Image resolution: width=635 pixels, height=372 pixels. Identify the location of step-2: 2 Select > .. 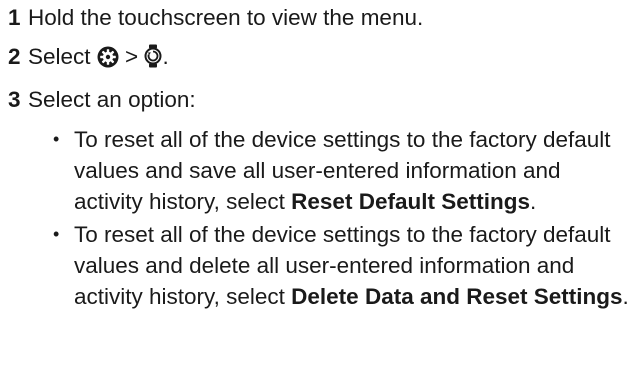
(88, 58).